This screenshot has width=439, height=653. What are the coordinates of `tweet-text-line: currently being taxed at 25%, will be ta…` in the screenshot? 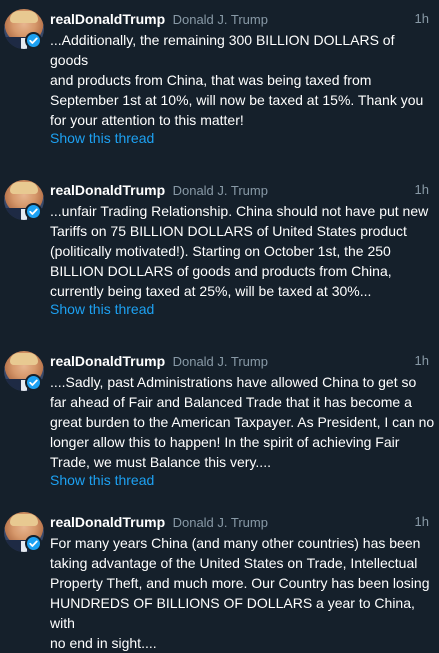 It's located at (211, 291).